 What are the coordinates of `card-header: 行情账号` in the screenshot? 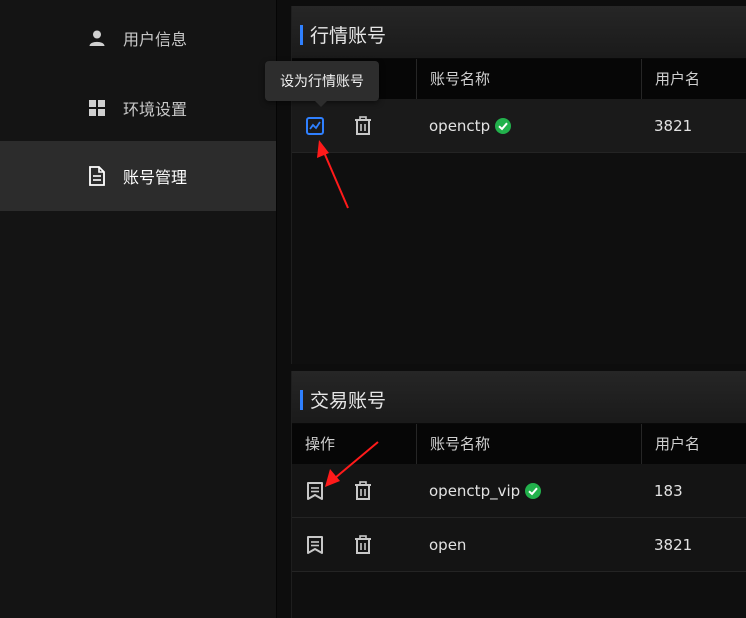 It's located at (519, 32).